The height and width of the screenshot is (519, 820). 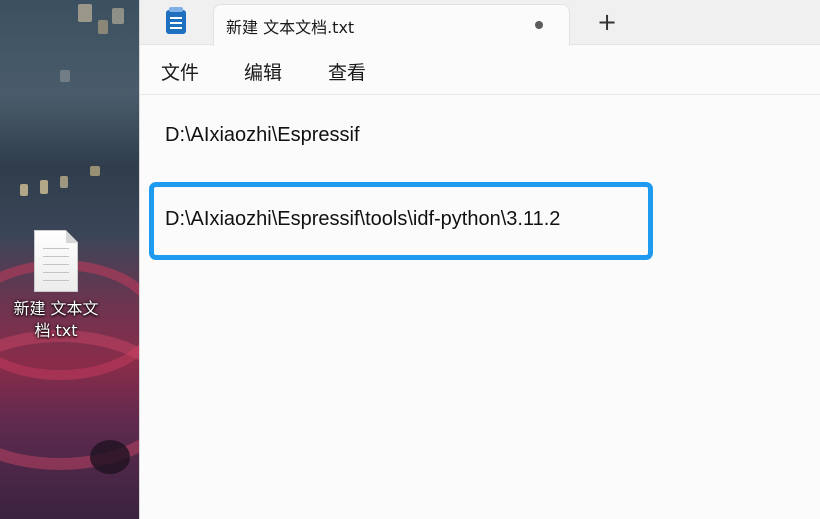 What do you see at coordinates (262, 135) in the screenshot?
I see `text-line: D:\AIxiaozhi\Espressif` at bounding box center [262, 135].